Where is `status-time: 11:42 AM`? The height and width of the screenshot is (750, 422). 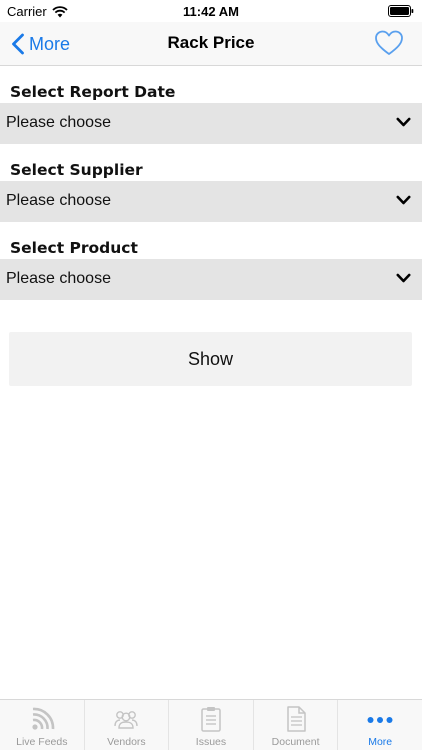
status-time: 11:42 AM is located at coordinates (211, 11).